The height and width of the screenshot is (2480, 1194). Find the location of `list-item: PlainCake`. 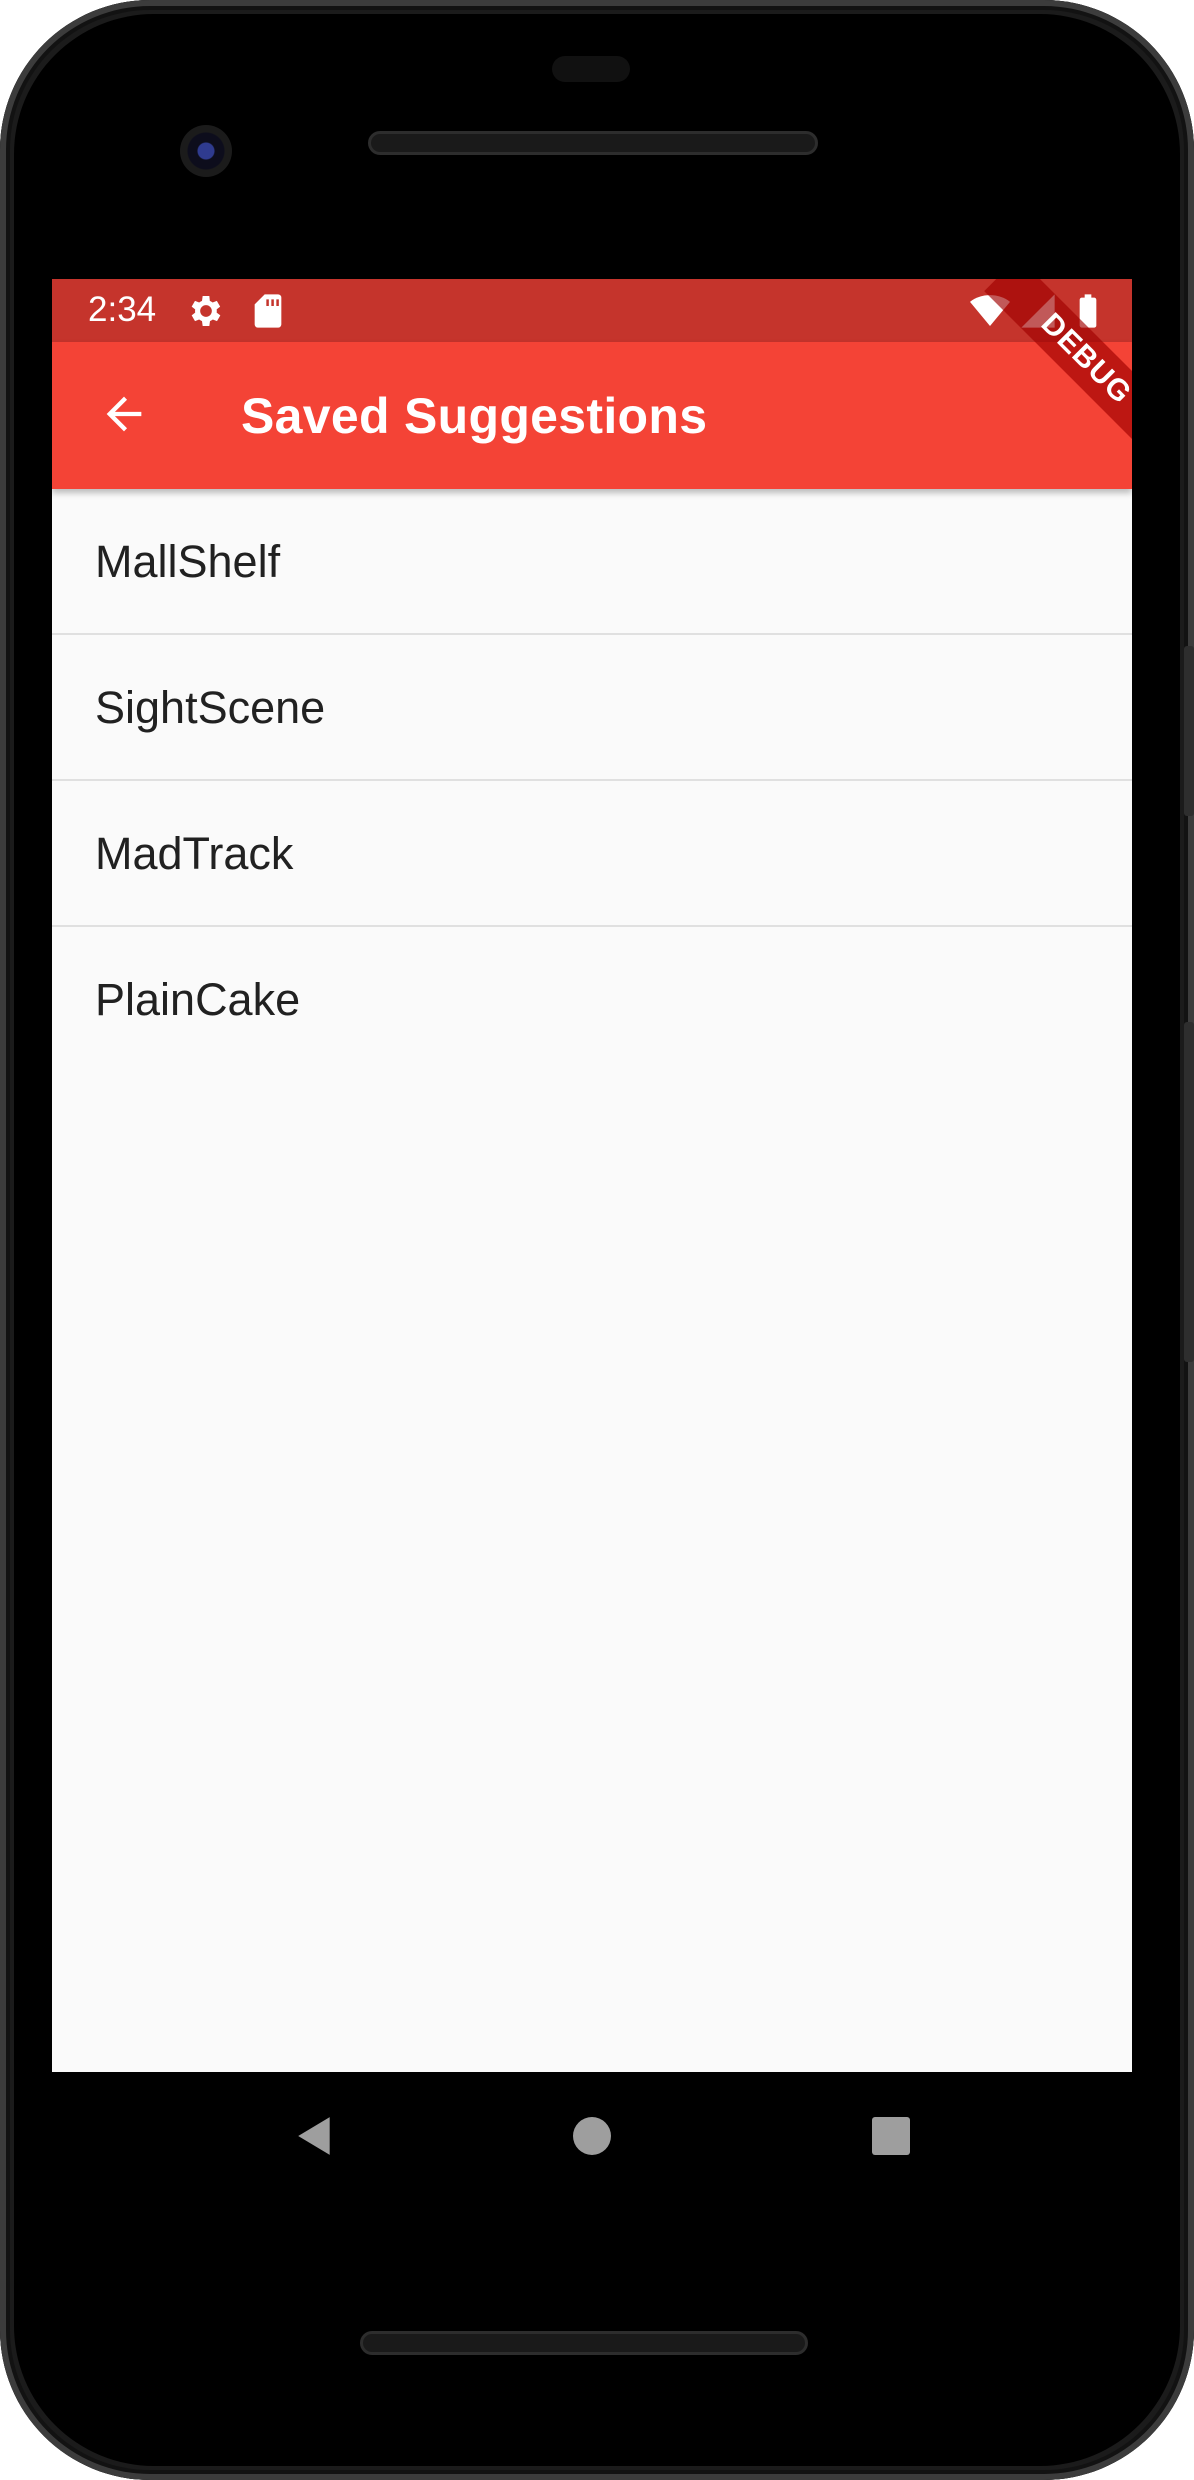

list-item: PlainCake is located at coordinates (592, 1000).